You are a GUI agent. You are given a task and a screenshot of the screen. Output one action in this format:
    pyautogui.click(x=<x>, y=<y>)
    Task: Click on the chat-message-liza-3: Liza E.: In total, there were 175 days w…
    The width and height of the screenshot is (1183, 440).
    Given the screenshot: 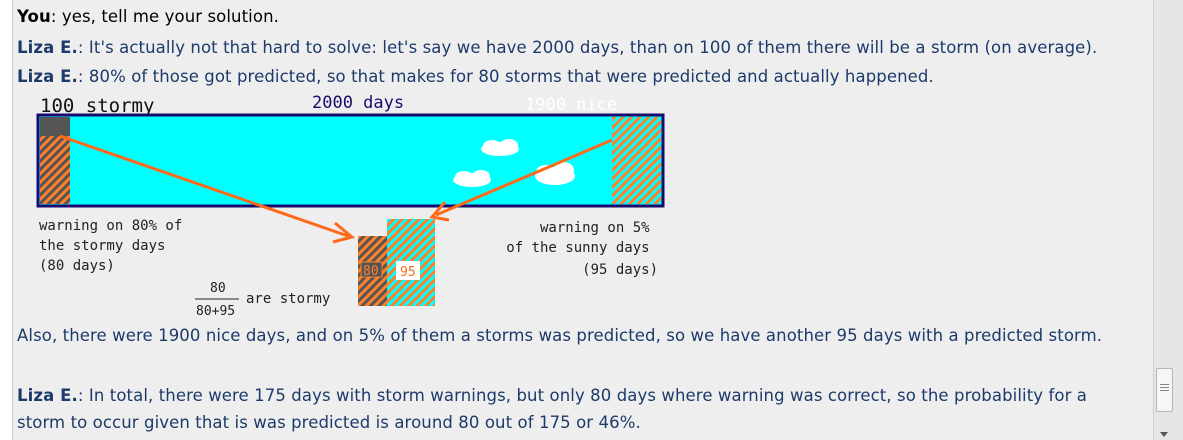 What is the action you would take?
    pyautogui.click(x=572, y=409)
    